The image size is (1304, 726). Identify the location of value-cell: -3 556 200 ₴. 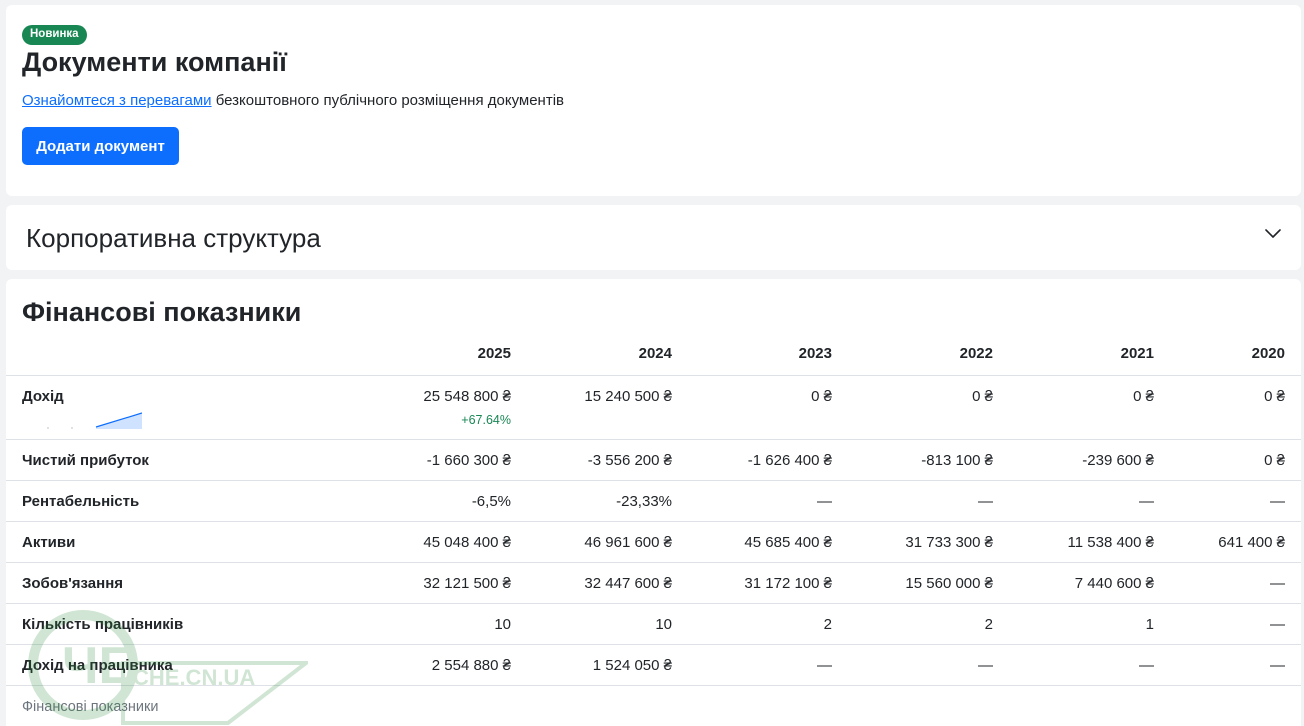
(607, 460).